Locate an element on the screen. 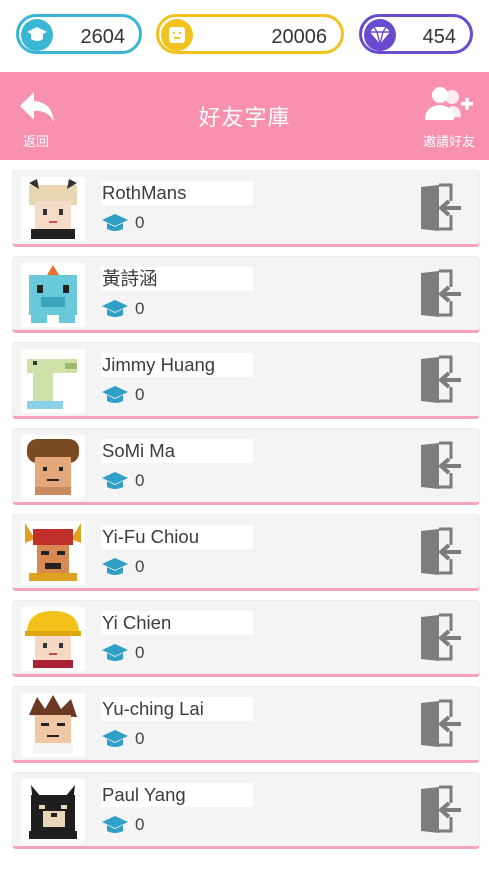  friend-card: SoMi Ma 0 is located at coordinates (246, 466).